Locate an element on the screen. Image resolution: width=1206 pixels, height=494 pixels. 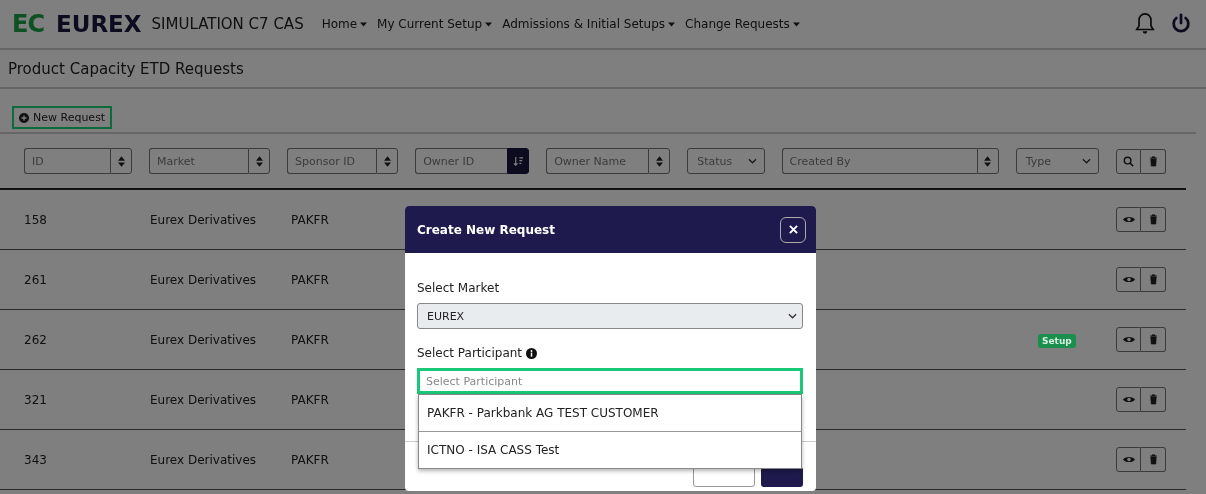
close-button is located at coordinates (793, 229).